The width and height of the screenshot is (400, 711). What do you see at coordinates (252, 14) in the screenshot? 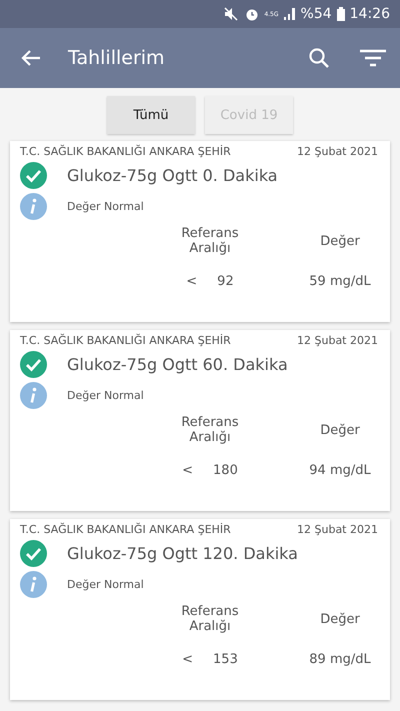
I see `alarm-icon` at bounding box center [252, 14].